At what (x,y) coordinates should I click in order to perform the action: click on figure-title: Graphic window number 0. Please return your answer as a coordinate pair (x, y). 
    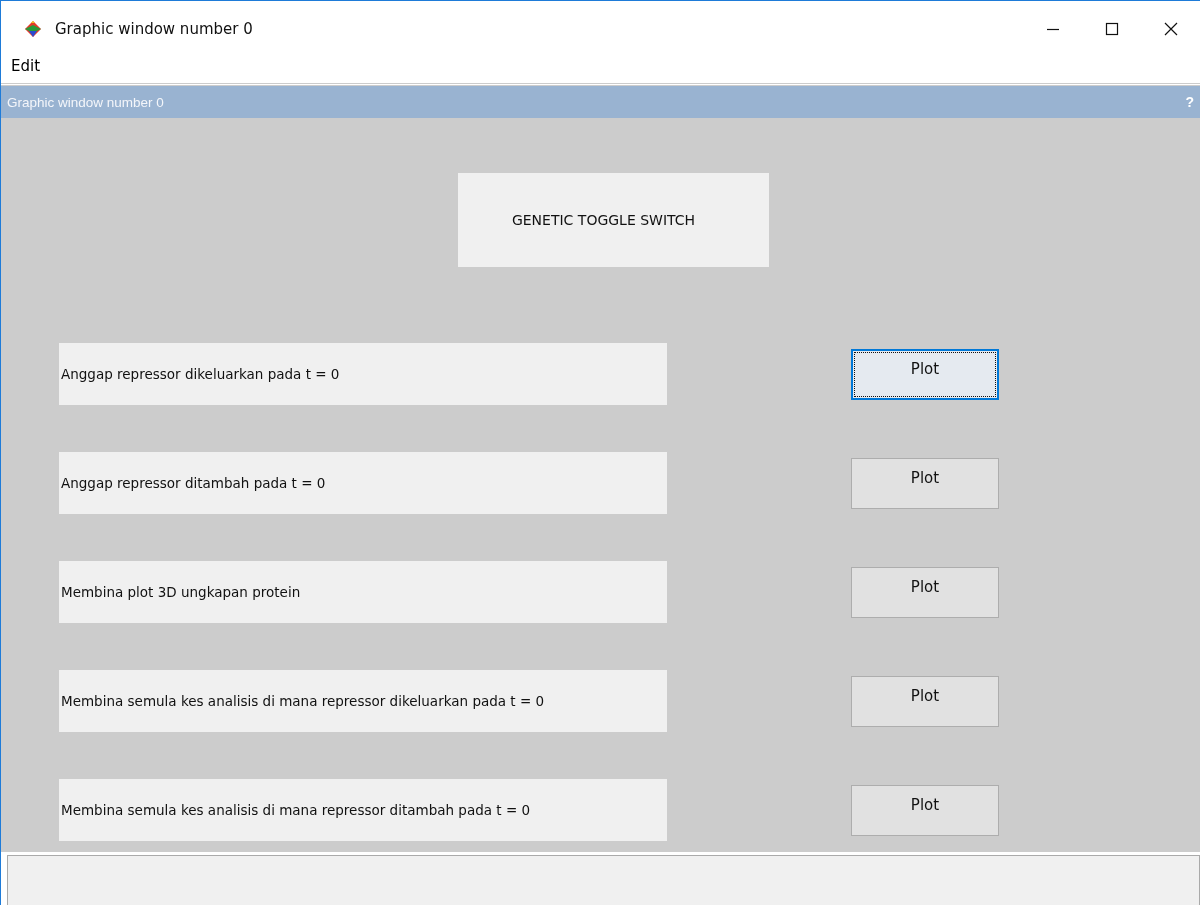
    Looking at the image, I should click on (85, 102).